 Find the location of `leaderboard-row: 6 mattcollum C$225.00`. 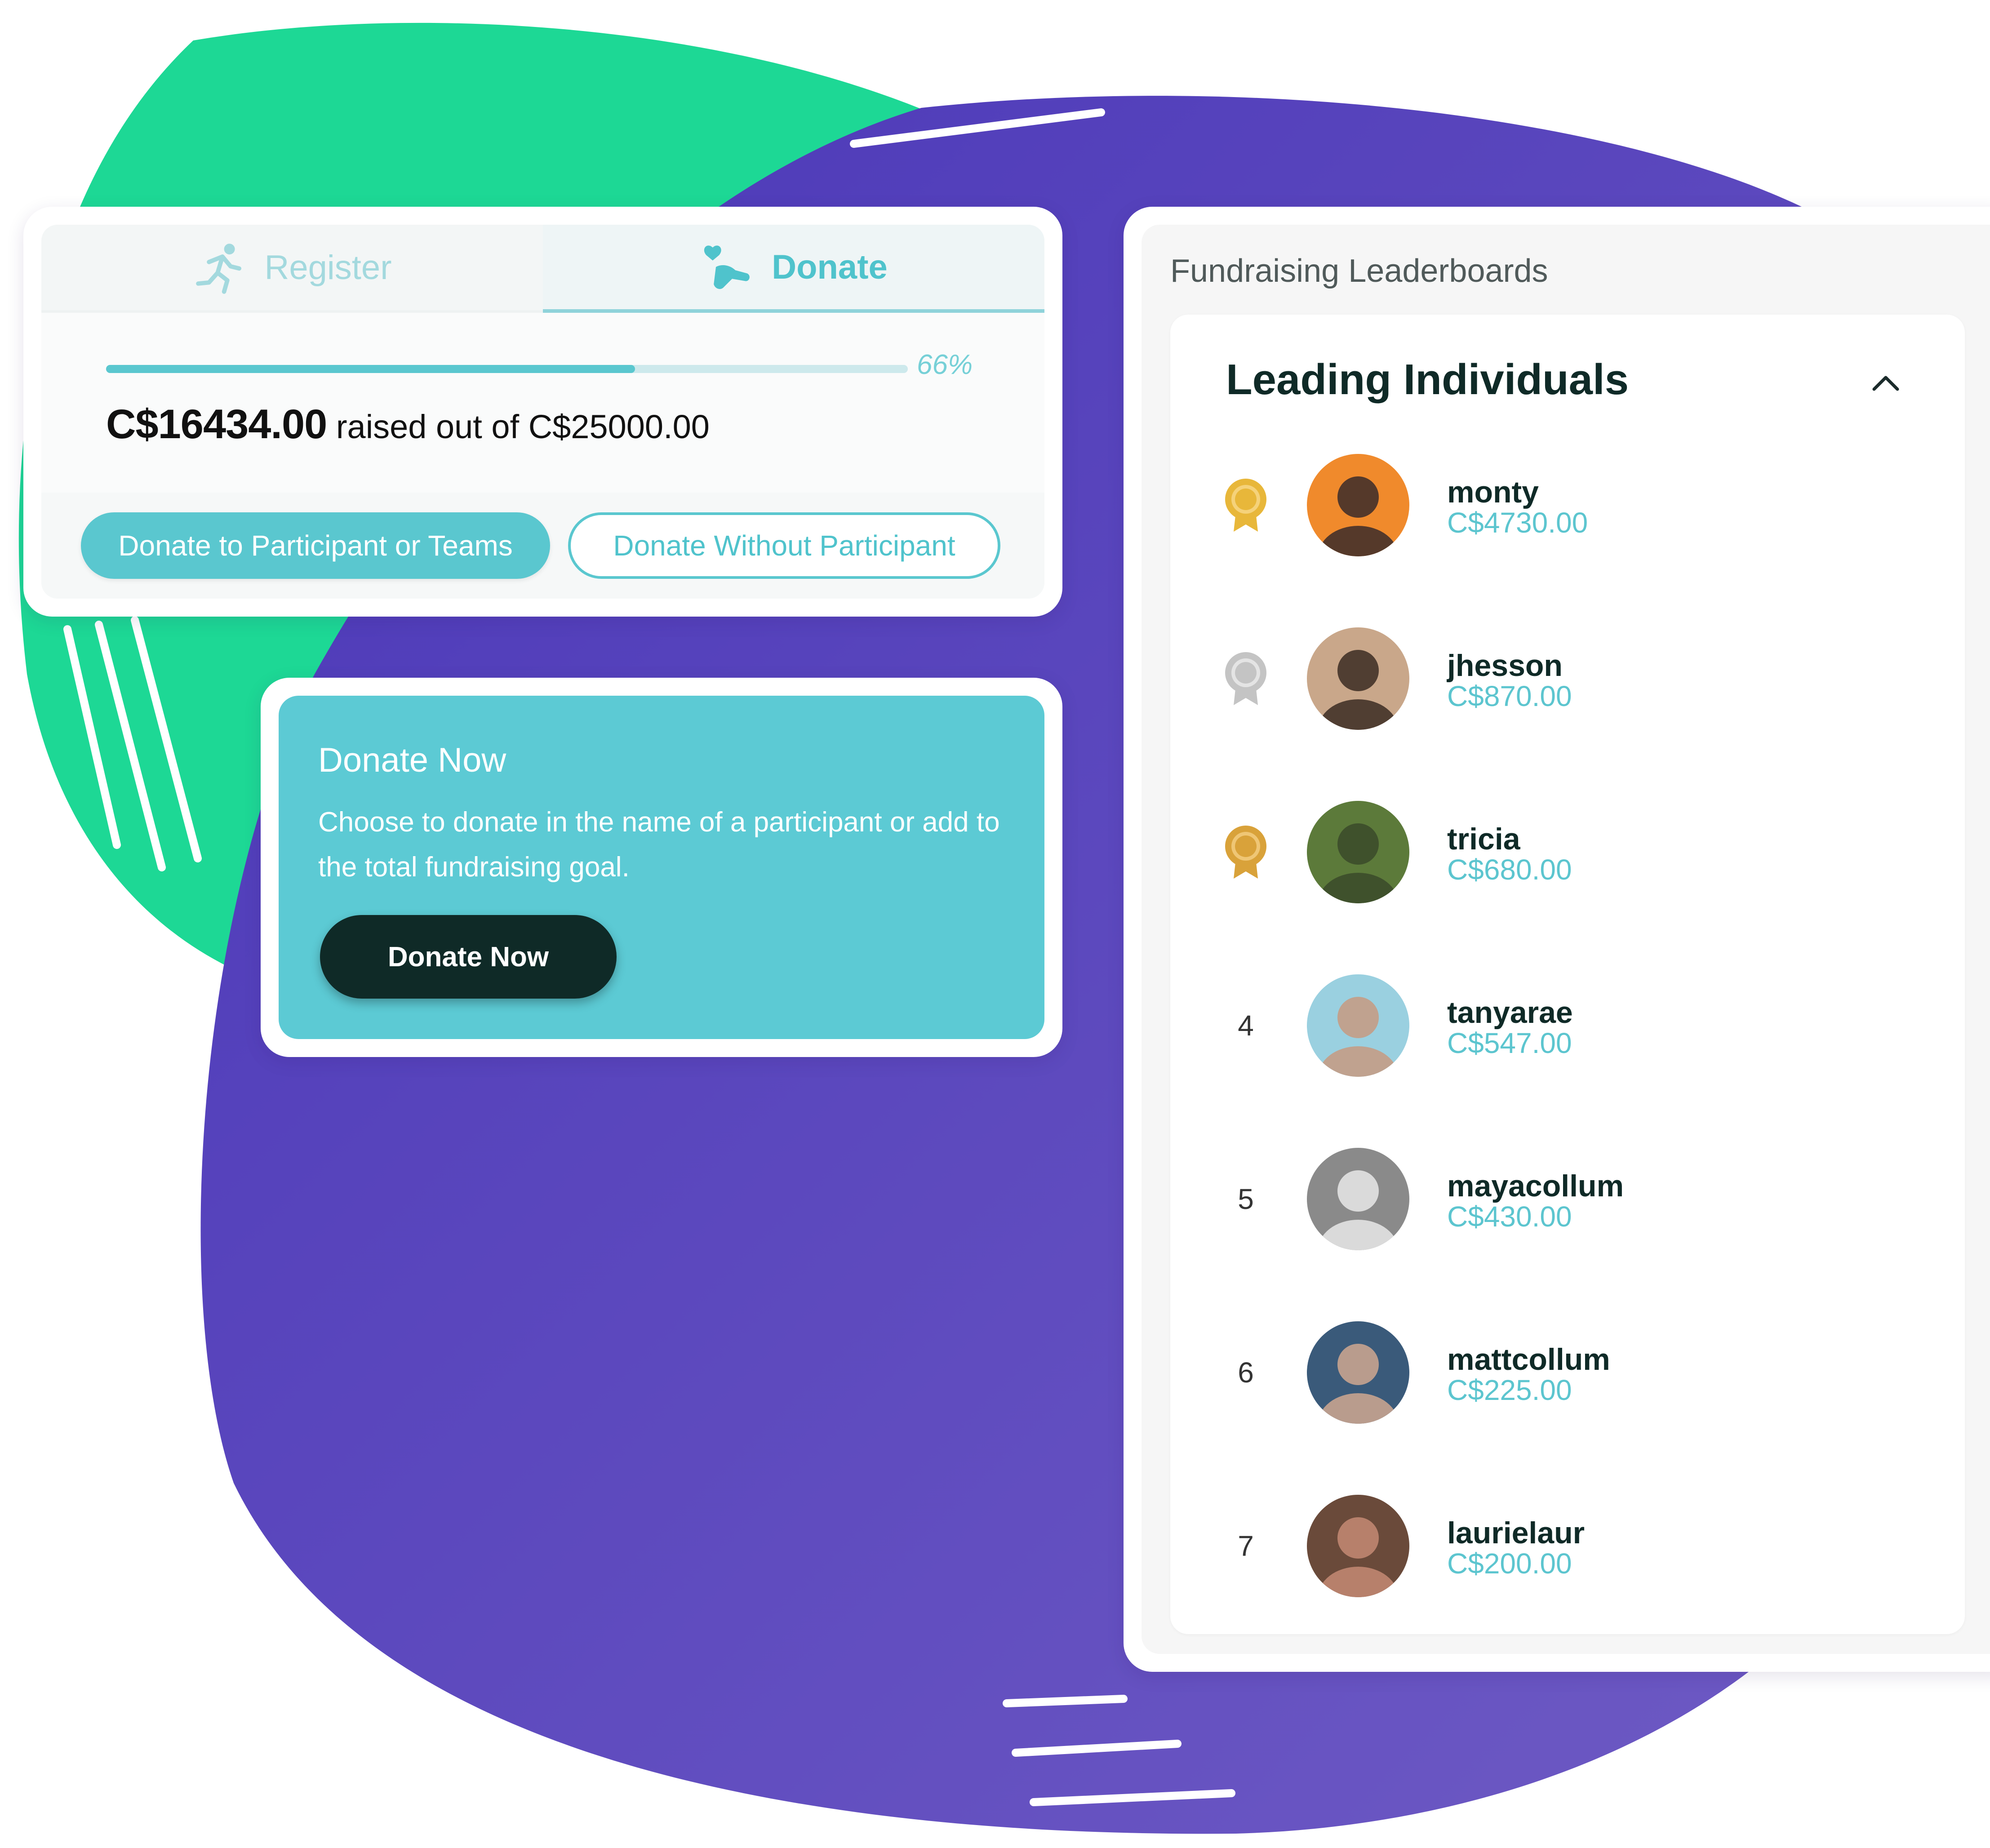

leaderboard-row: 6 mattcollum C$225.00 is located at coordinates (1568, 1372).